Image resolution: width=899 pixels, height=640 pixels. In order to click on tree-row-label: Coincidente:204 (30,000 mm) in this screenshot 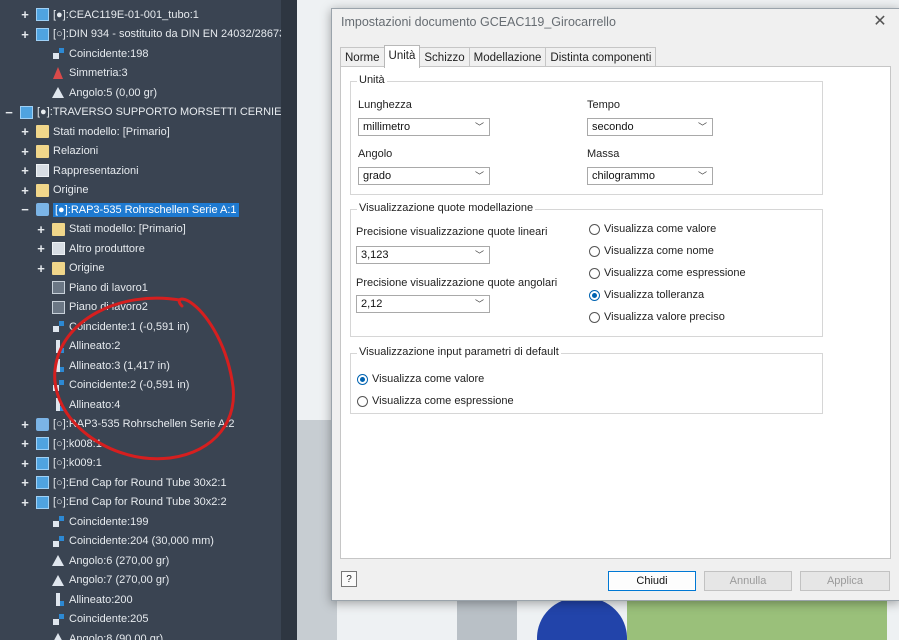, I will do `click(141, 541)`.